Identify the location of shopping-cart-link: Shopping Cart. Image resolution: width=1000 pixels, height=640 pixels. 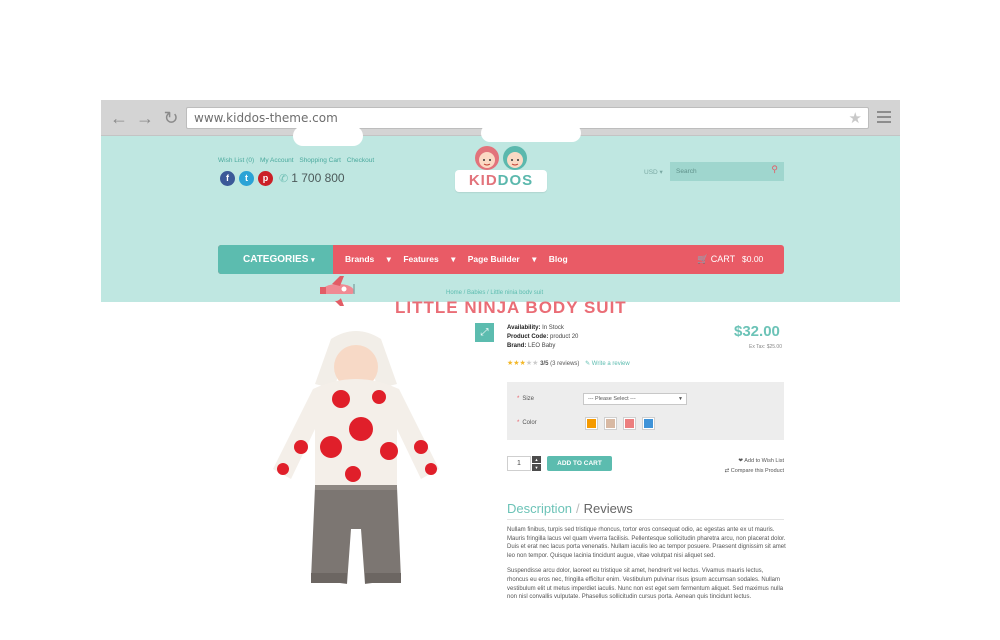
(320, 160).